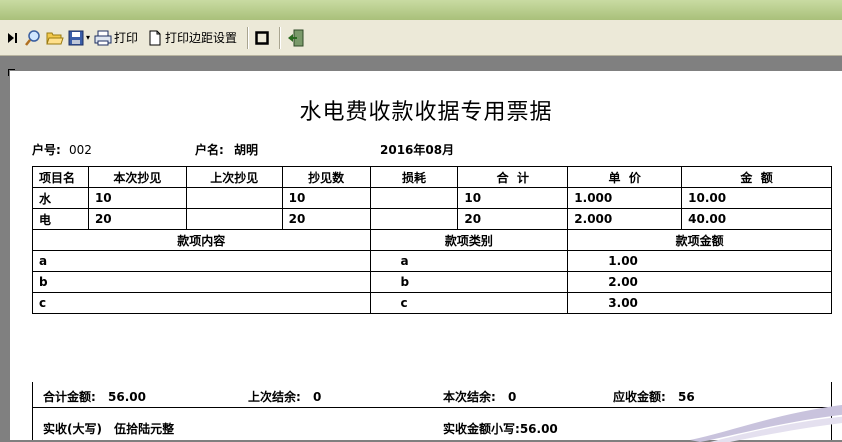 This screenshot has height=442, width=842. Describe the element at coordinates (11, 72) in the screenshot. I see `page-corner-mark` at that location.